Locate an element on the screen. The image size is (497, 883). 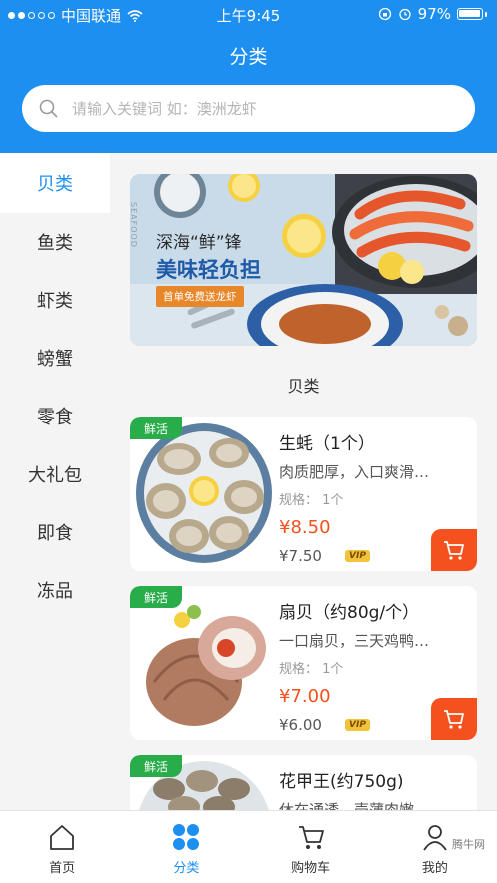
sidebar-item-fish: 鱼类 is located at coordinates (55, 242).